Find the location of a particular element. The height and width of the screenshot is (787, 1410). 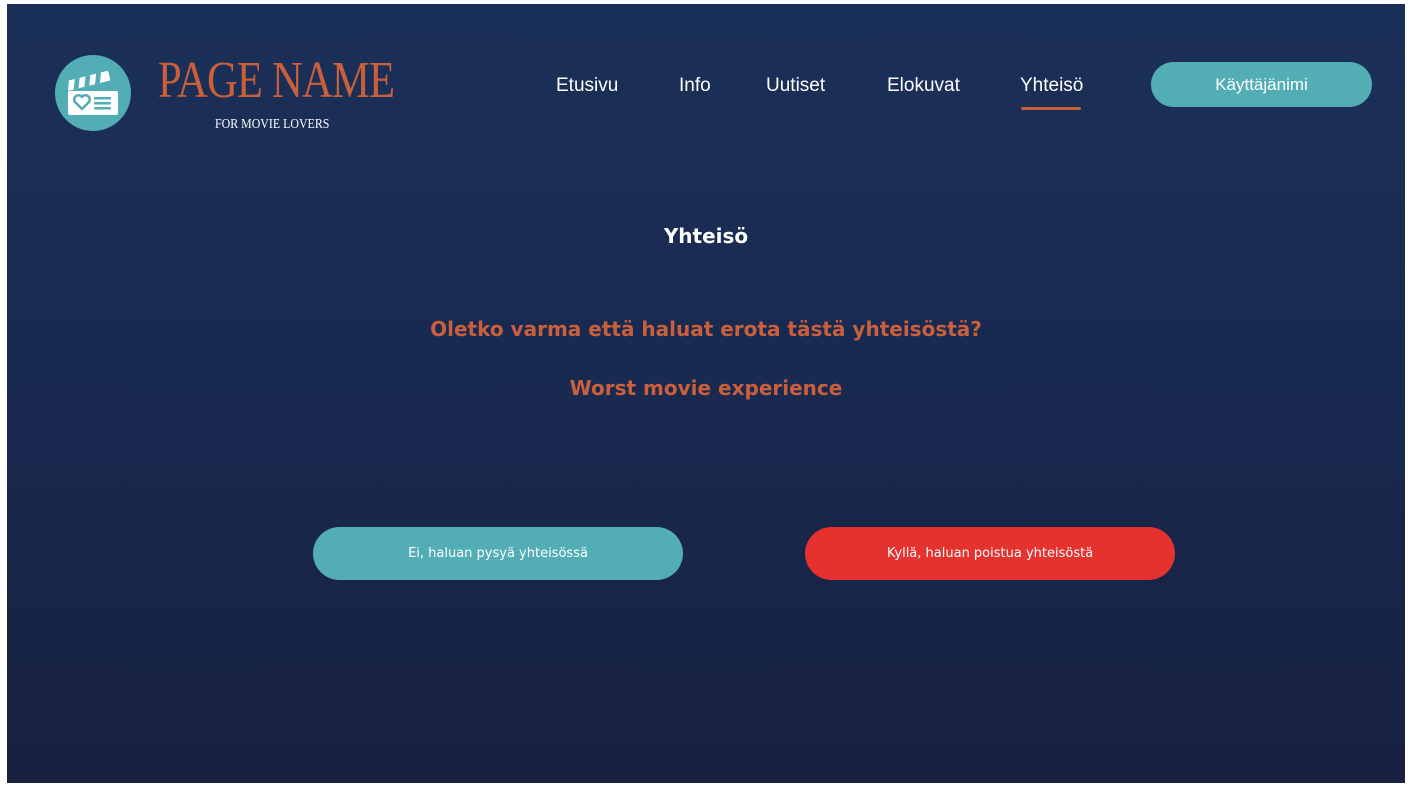

nav-item-etusivu: Etusivu is located at coordinates (587, 86).